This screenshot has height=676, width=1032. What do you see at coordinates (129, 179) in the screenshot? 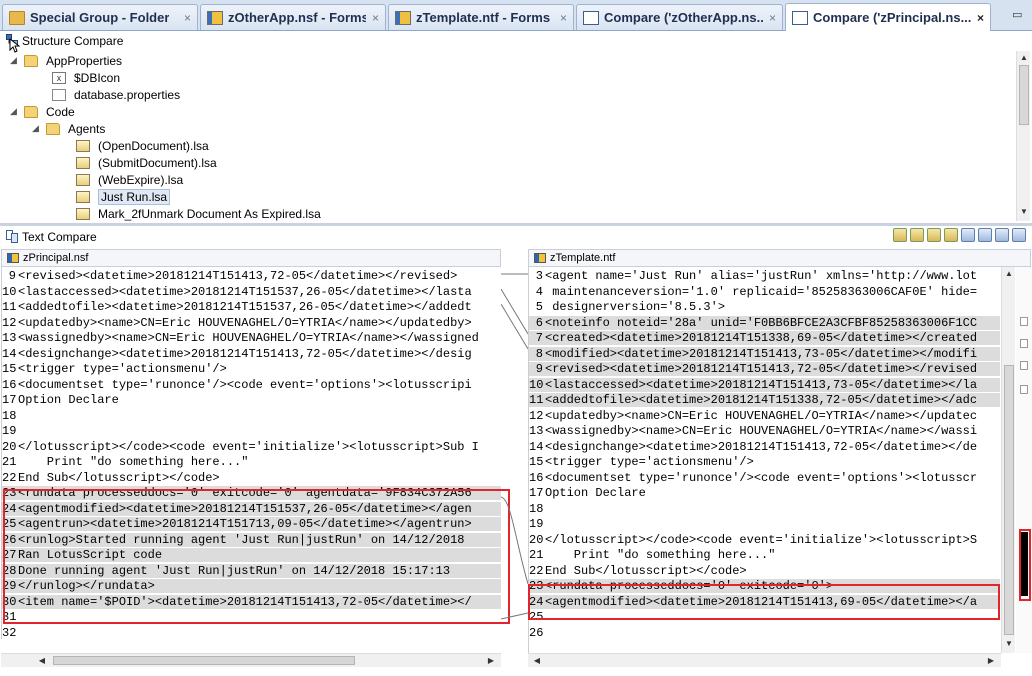
I see `tree-item-webexpire: (WebExpire).lsa` at bounding box center [129, 179].